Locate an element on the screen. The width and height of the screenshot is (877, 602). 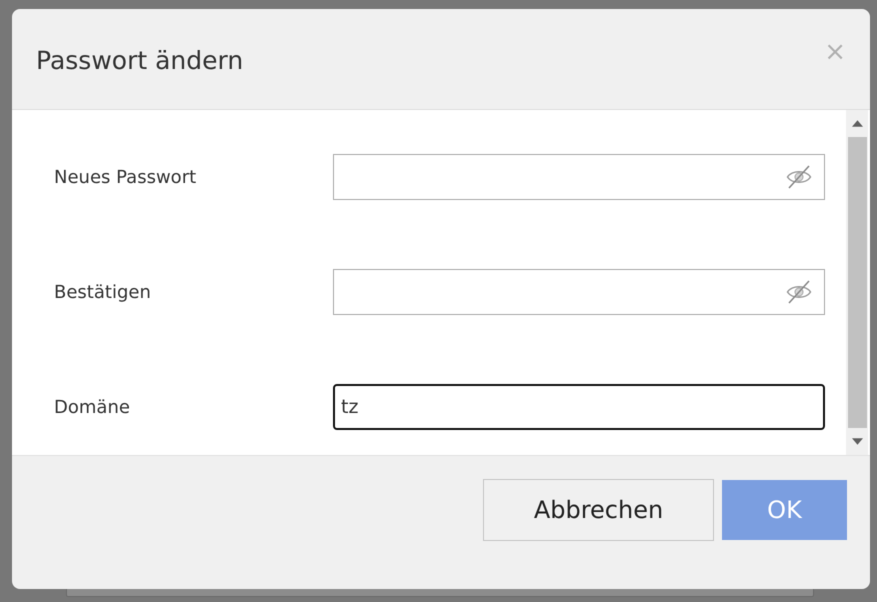
scroll-down-icon is located at coordinates (857, 441).